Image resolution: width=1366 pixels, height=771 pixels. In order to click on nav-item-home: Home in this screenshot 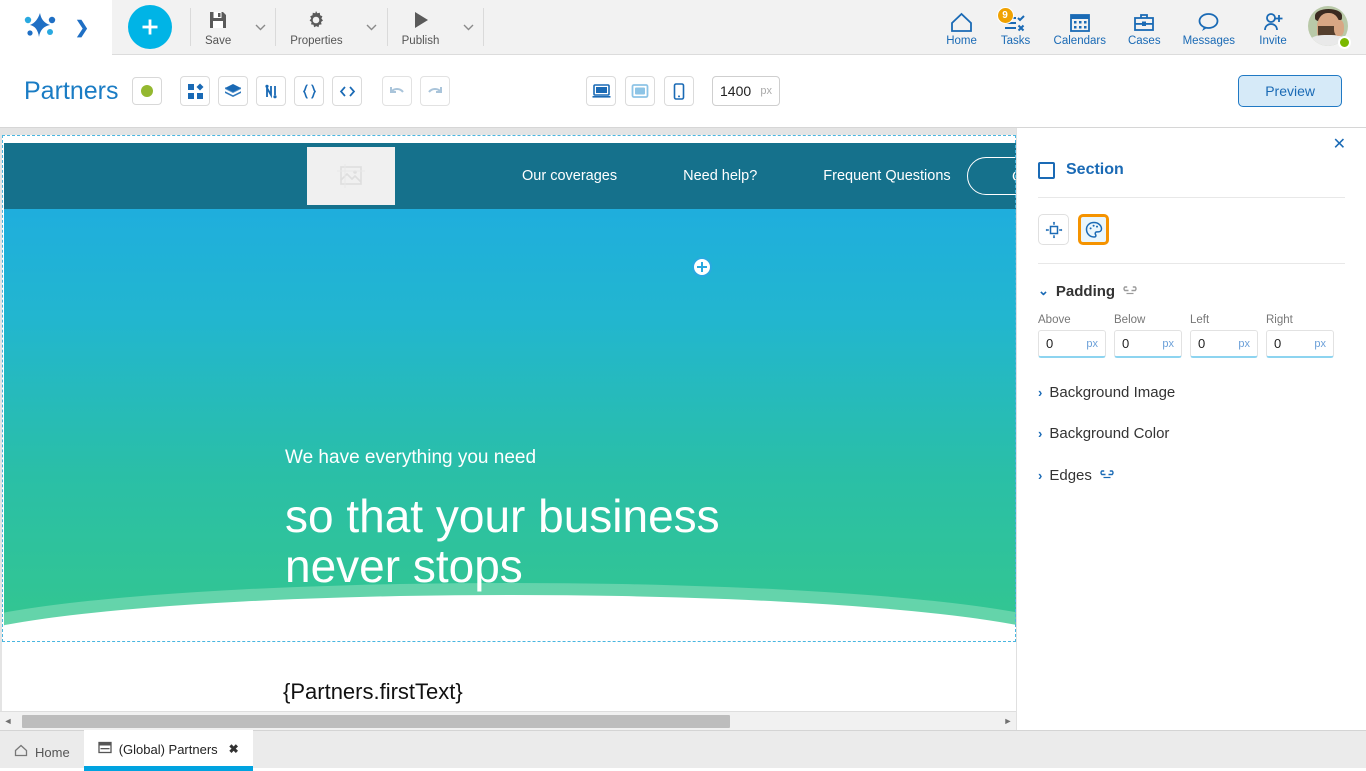, I will do `click(962, 27)`.